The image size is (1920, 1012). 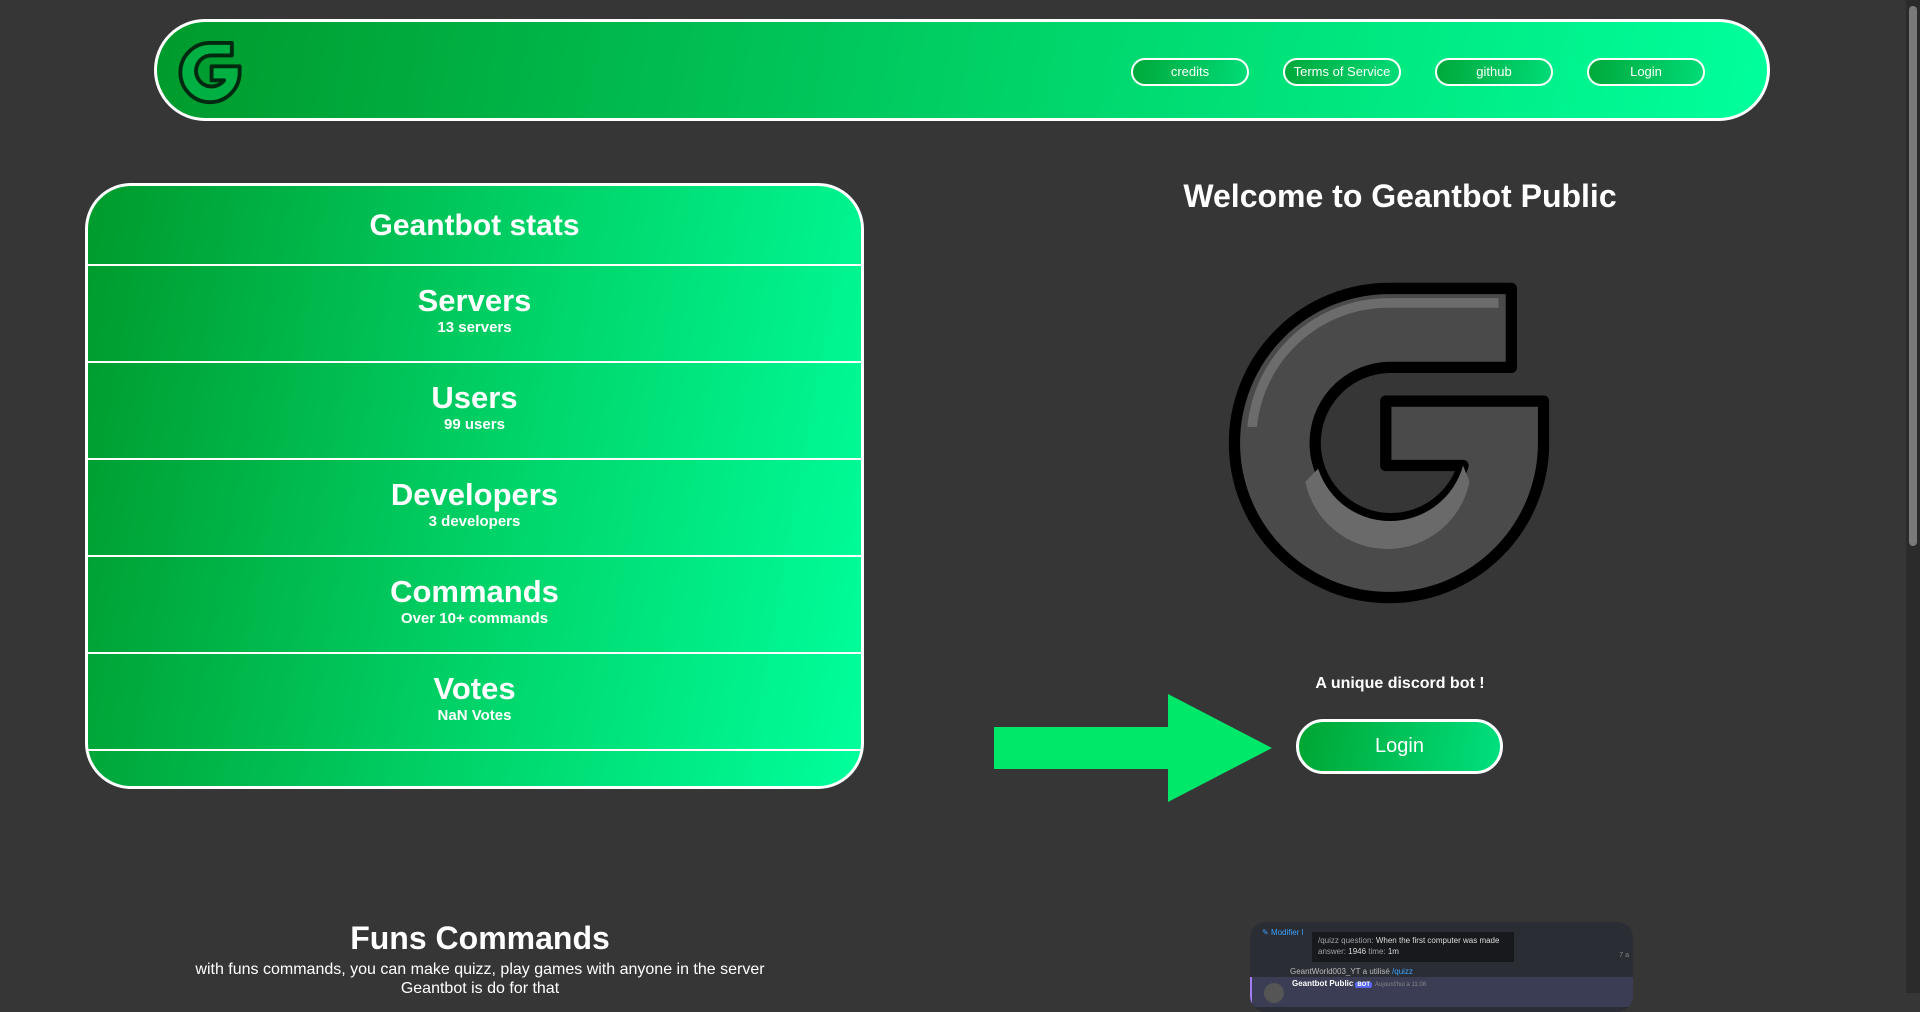 What do you see at coordinates (1913, 276) in the screenshot?
I see `scrollbar-thumb` at bounding box center [1913, 276].